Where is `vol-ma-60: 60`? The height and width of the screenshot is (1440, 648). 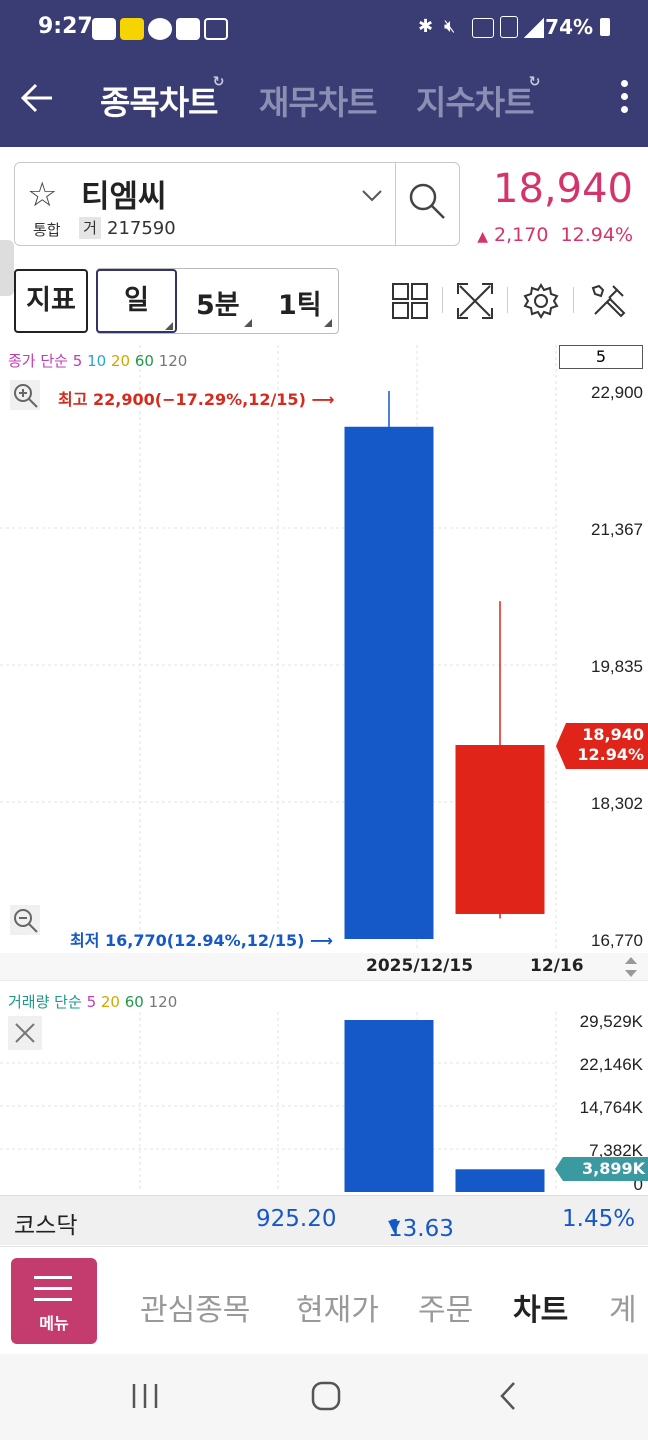
vol-ma-60: 60 is located at coordinates (134, 1002).